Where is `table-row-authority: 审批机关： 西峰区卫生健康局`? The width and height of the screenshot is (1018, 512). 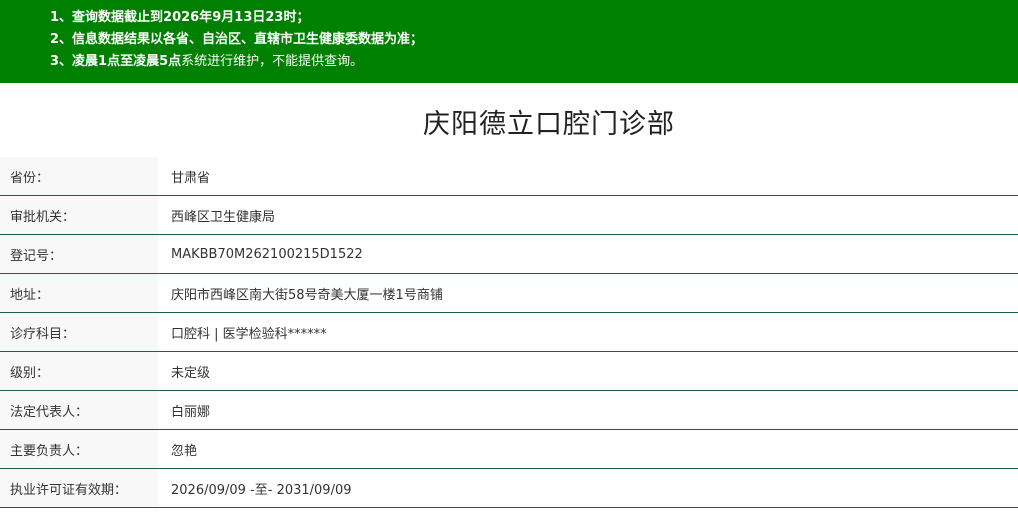 table-row-authority: 审批机关： 西峰区卫生健康局 is located at coordinates (509, 215).